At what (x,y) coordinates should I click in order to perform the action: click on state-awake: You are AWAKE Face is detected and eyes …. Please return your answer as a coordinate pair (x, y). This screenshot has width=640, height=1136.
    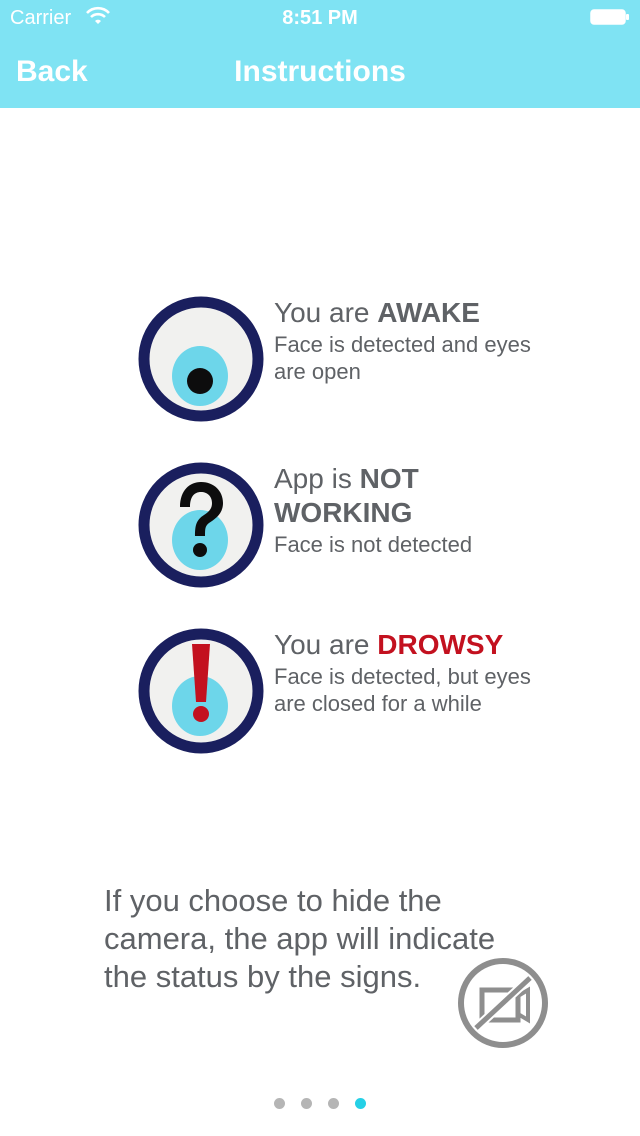
    Looking at the image, I should click on (338, 361).